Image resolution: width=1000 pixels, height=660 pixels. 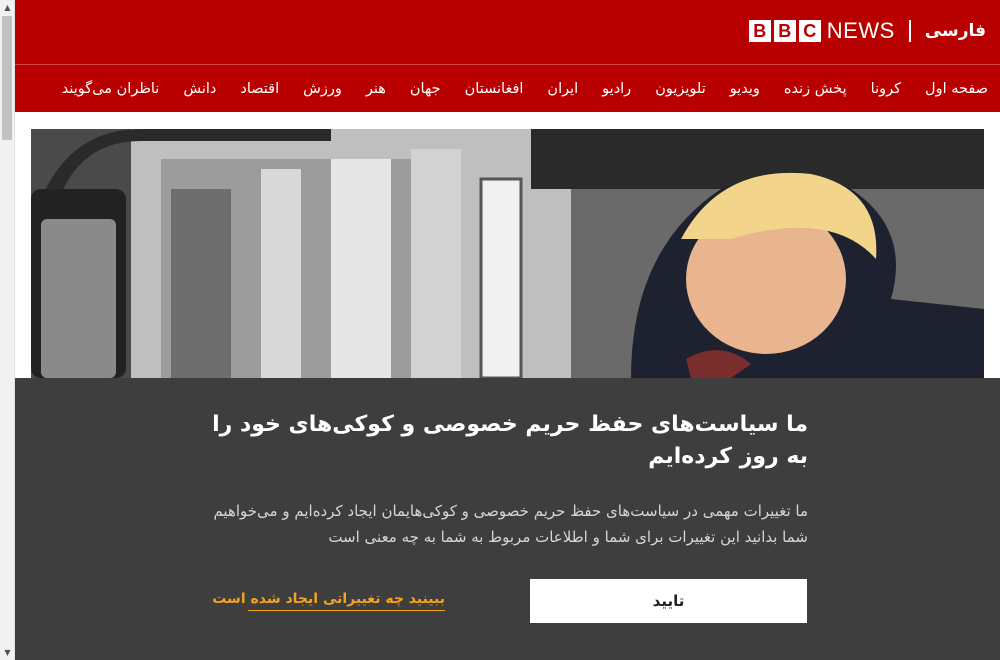 What do you see at coordinates (7, 330) in the screenshot?
I see `page-scrollbar: ▲ ▼` at bounding box center [7, 330].